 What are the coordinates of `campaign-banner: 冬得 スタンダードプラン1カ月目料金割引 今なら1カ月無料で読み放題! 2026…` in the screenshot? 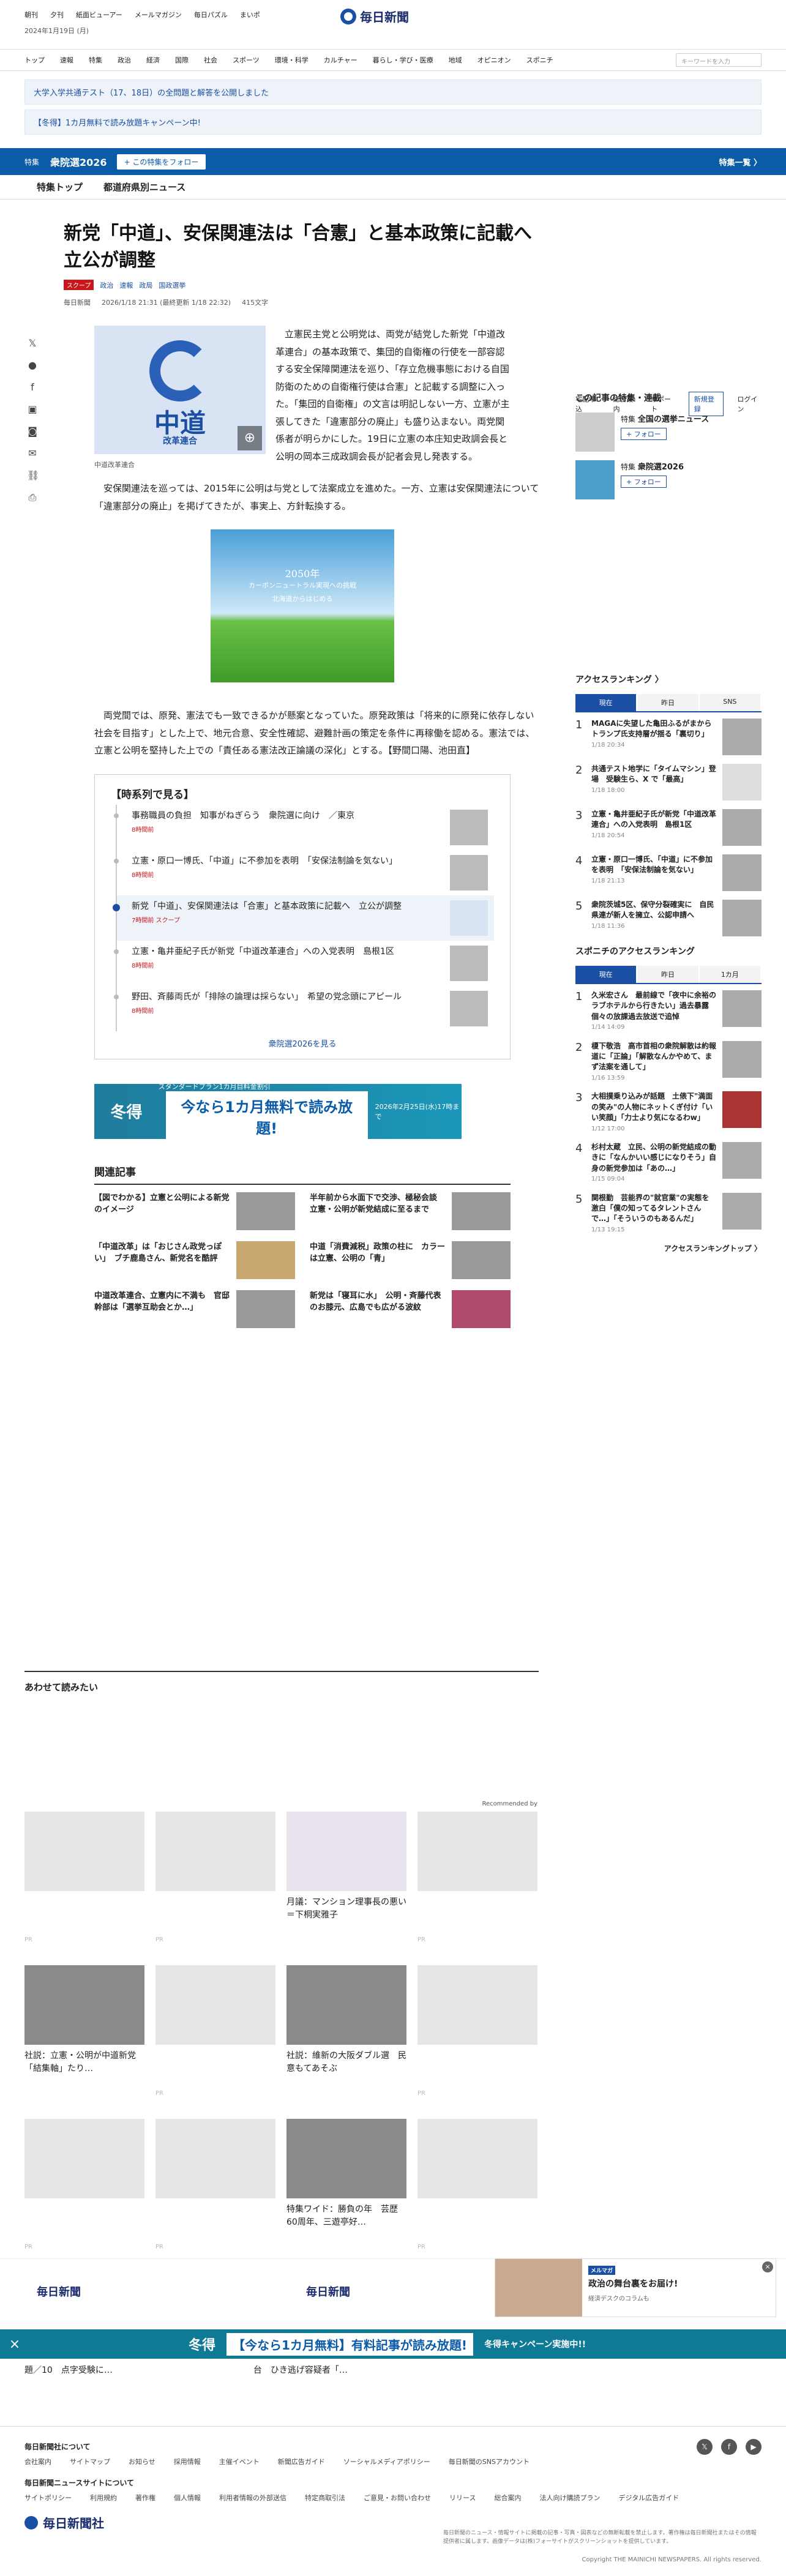 It's located at (278, 1112).